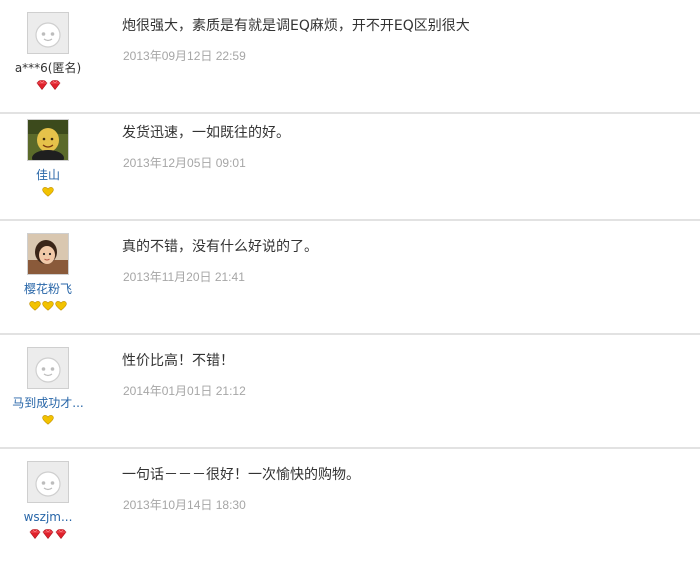 The height and width of the screenshot is (563, 700). What do you see at coordinates (184, 56) in the screenshot?
I see `review-timestamp: 2013年09月12日 22:59` at bounding box center [184, 56].